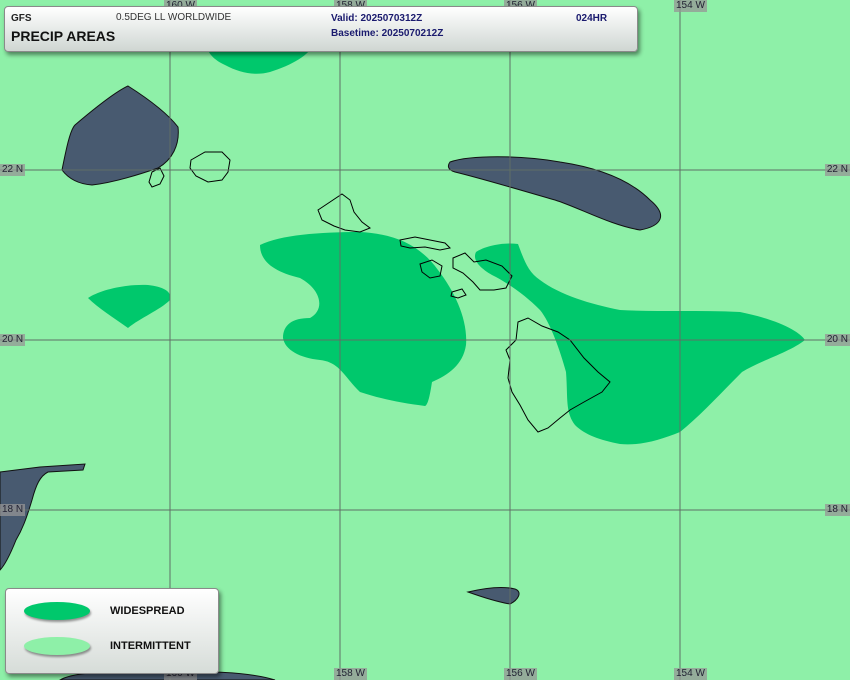 The image size is (850, 680). I want to click on lat-label-18n-left: 18 N, so click(13, 510).